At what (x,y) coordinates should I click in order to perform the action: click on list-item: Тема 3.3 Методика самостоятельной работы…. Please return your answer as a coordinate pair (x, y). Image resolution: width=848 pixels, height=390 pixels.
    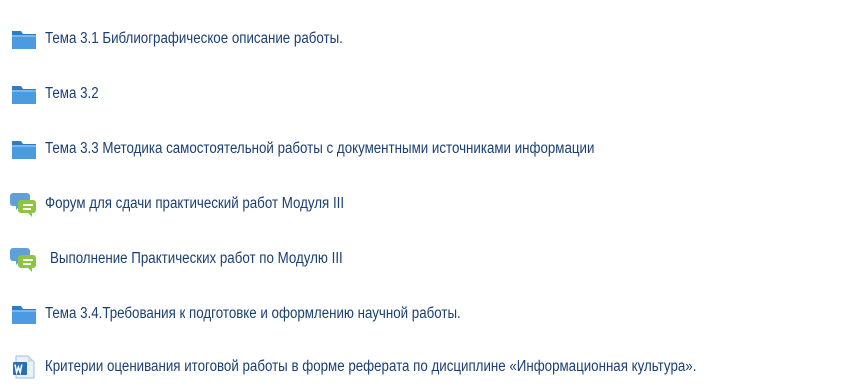
    Looking at the image, I should click on (347, 149).